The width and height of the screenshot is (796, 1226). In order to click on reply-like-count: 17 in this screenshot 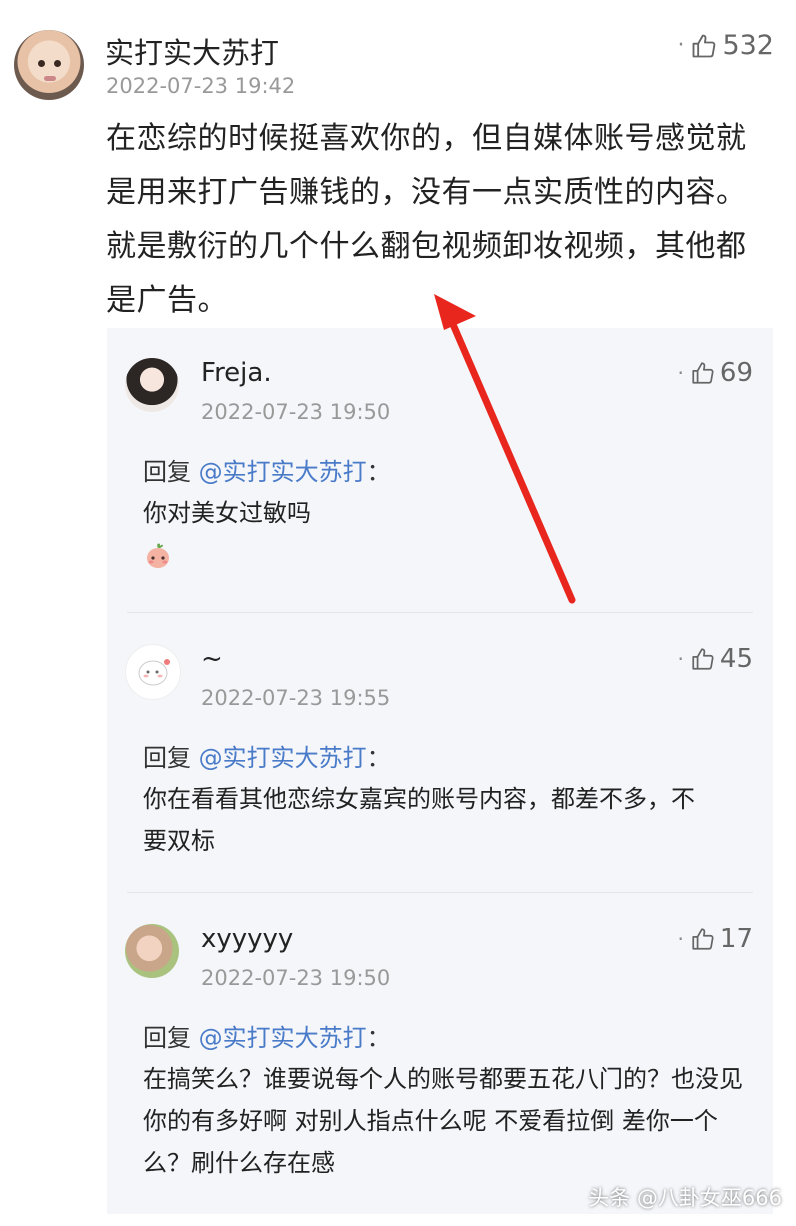, I will do `click(736, 939)`.